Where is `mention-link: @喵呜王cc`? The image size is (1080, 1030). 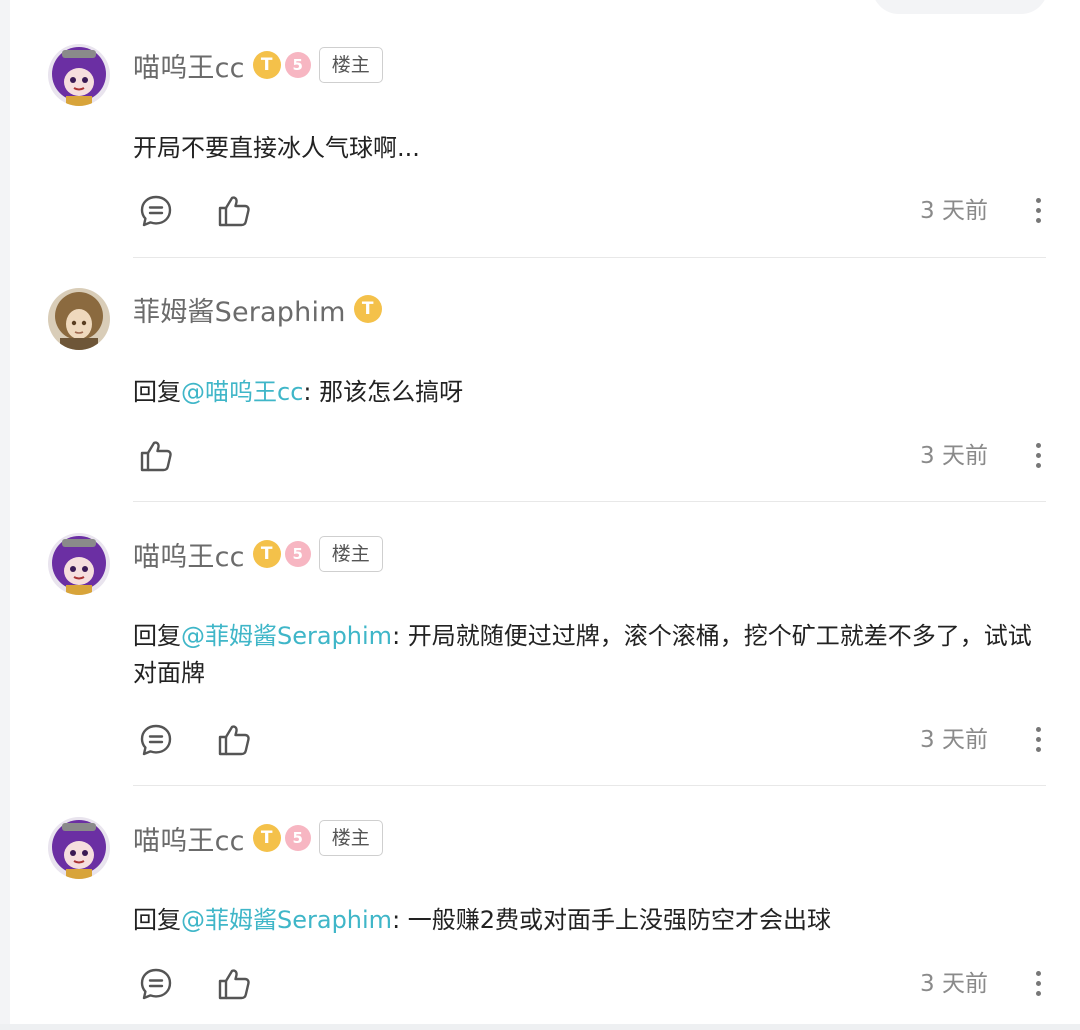 mention-link: @喵呜王cc is located at coordinates (242, 392).